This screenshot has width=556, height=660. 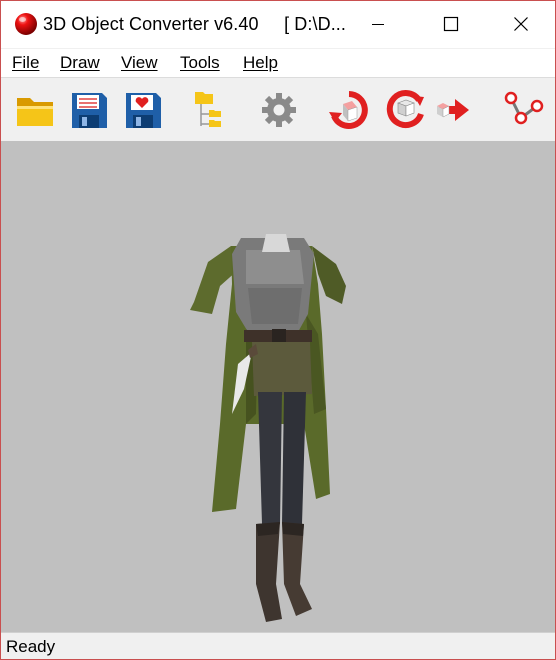 I want to click on rotate-object-button, so click(x=349, y=110).